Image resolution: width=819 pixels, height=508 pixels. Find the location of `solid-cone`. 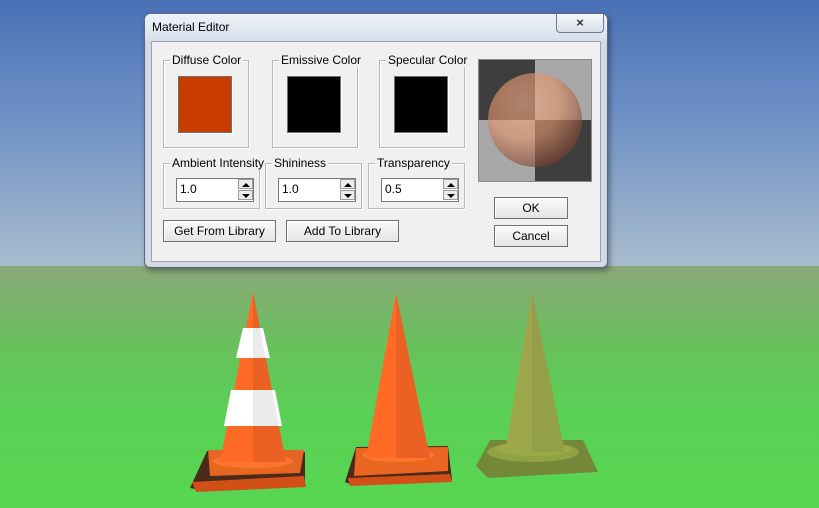

solid-cone is located at coordinates (398, 389).